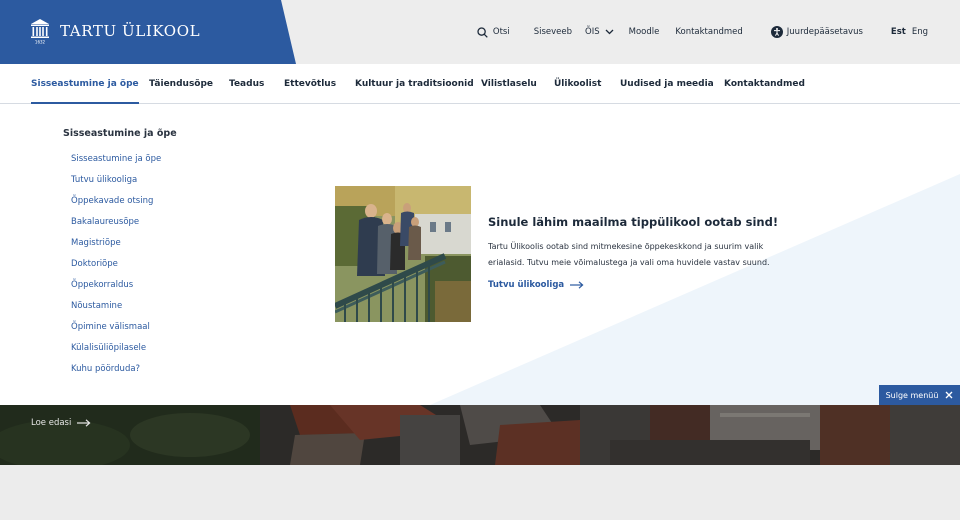 This screenshot has width=960, height=520. What do you see at coordinates (85, 84) in the screenshot?
I see `tab-sisseastumine: Sisseastumine ja õpe` at bounding box center [85, 84].